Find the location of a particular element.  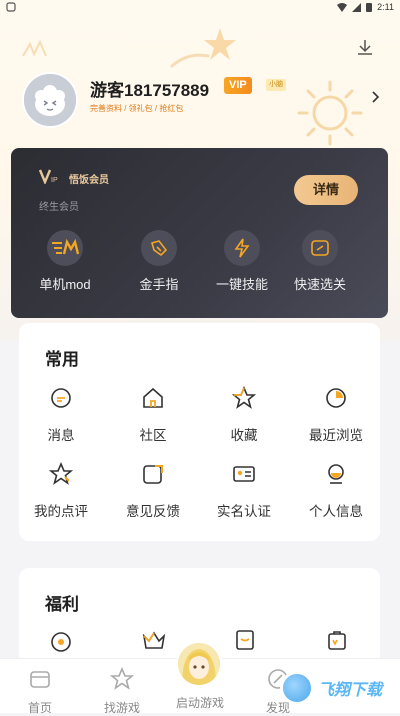

status-bar: 2:11 is located at coordinates (200, 7).